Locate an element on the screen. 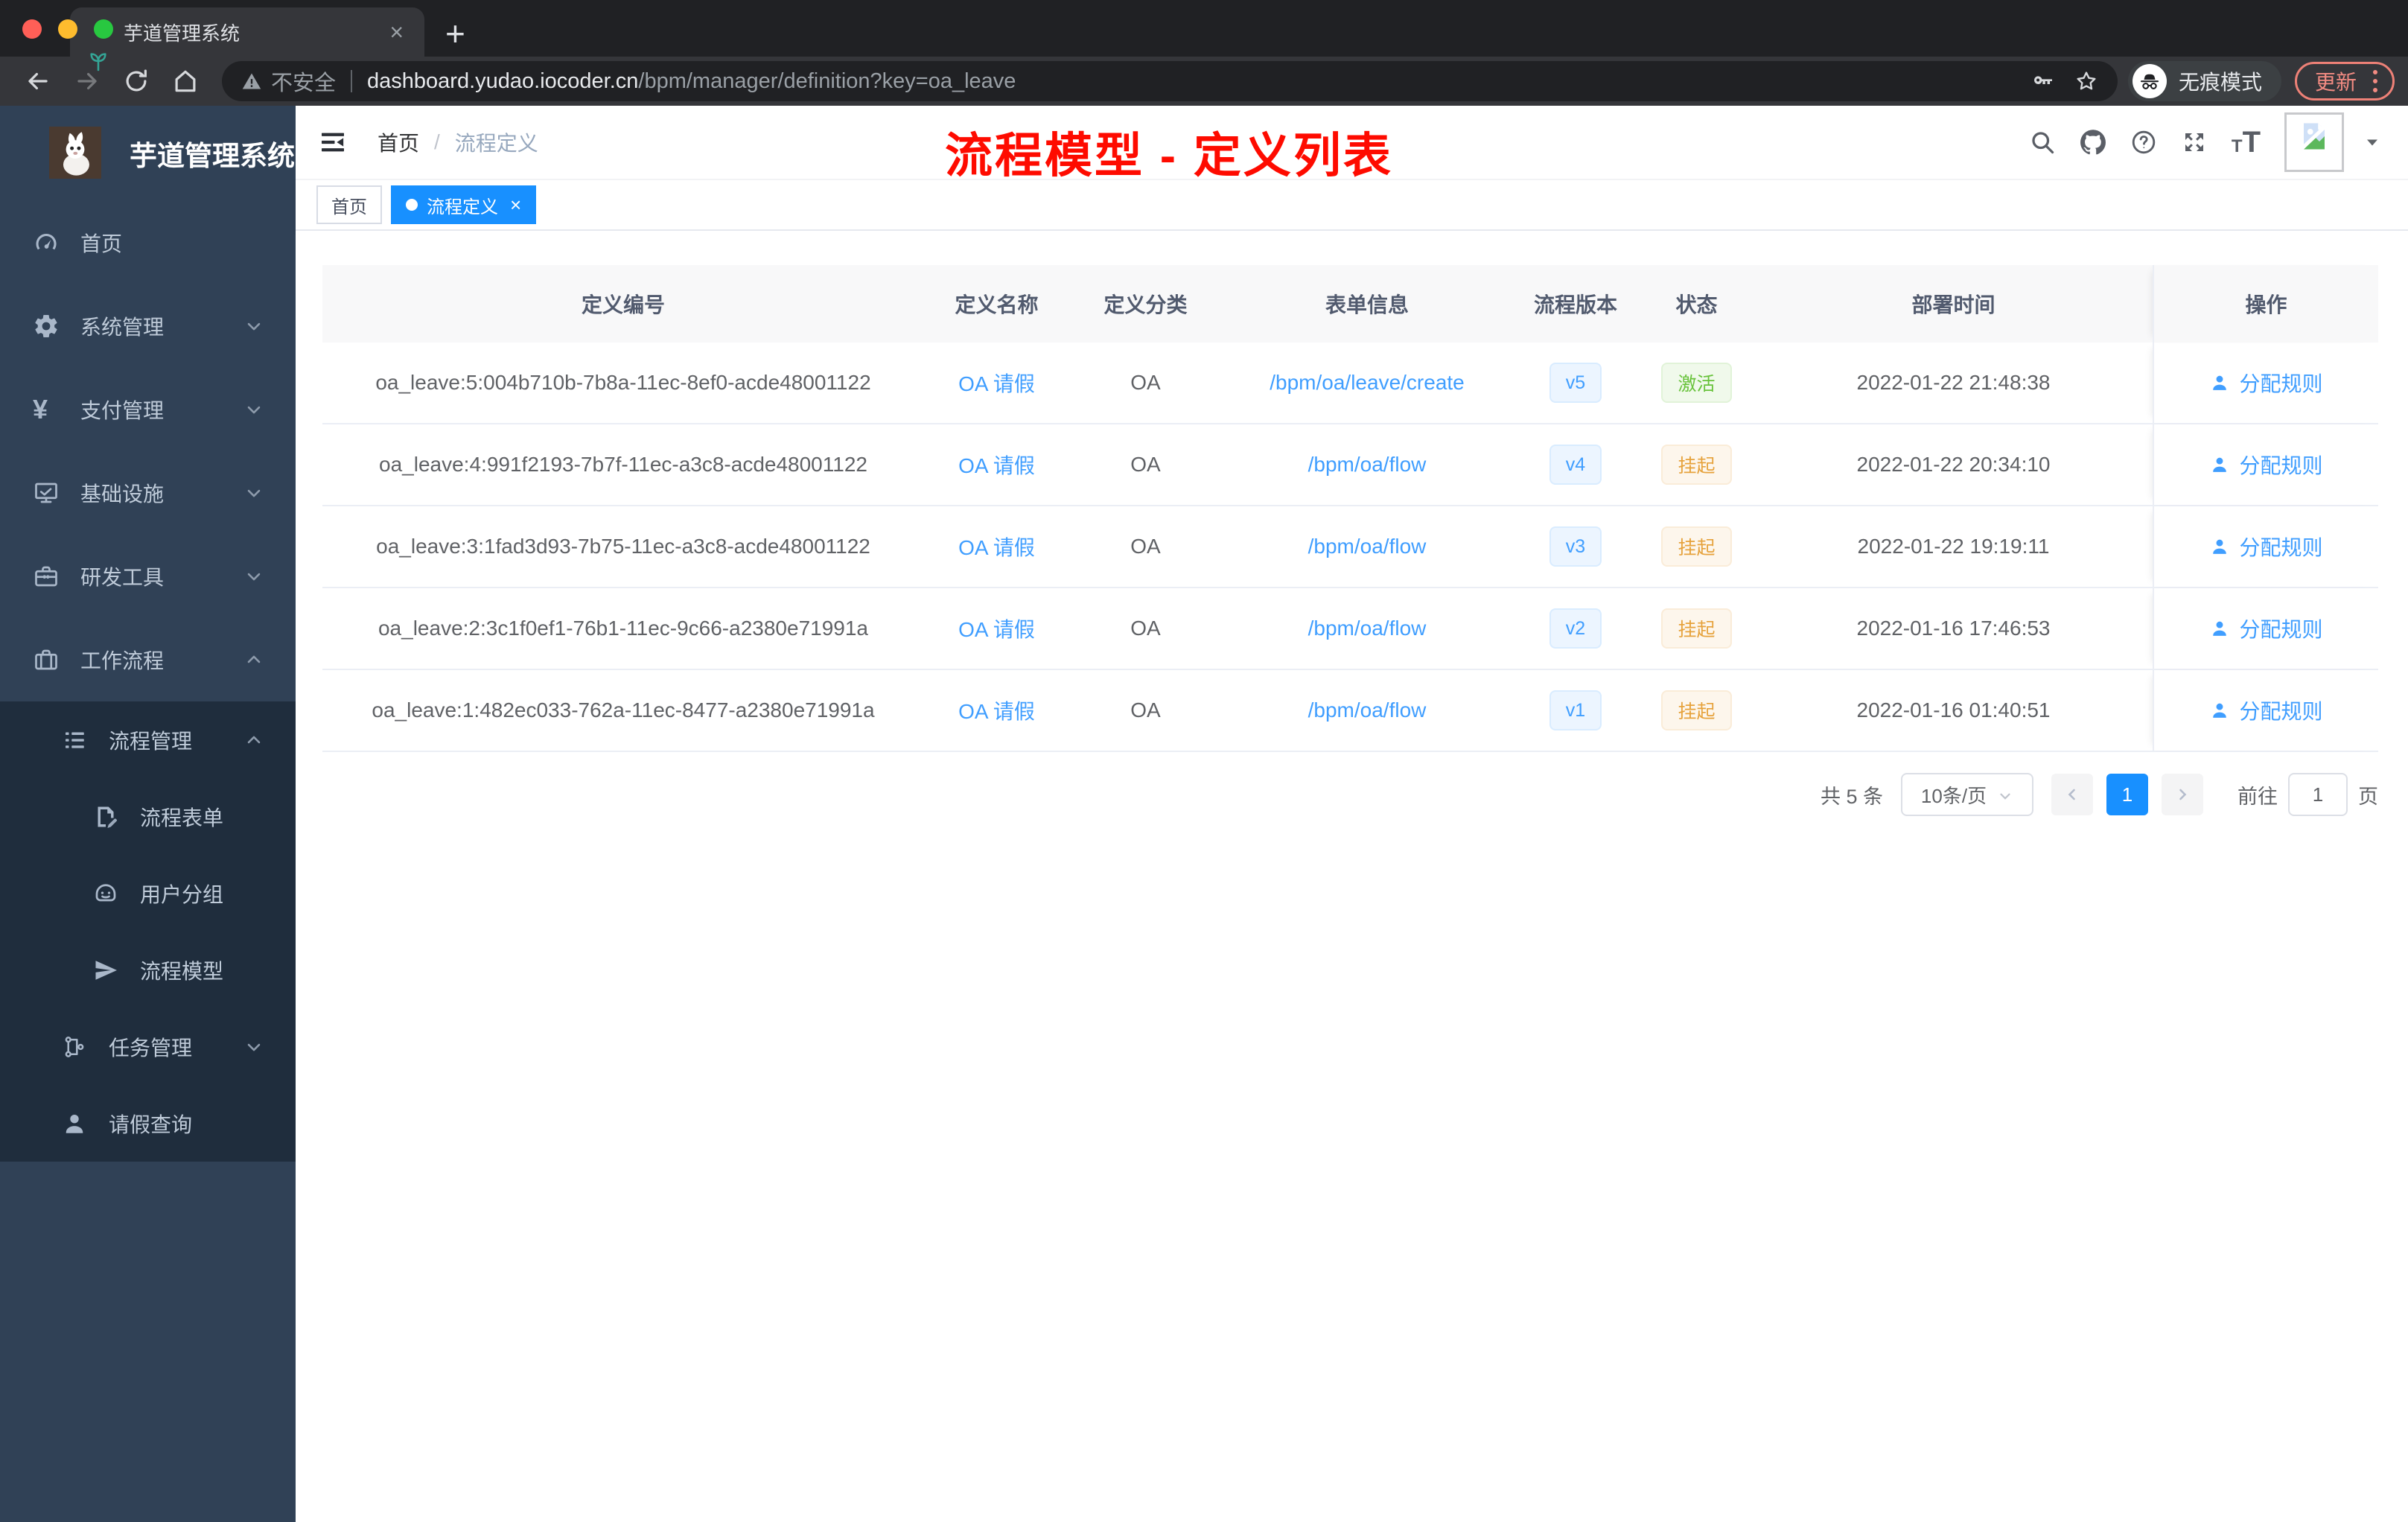 The height and width of the screenshot is (1522, 2408). url-path: /bpm/manager/definition?key=oa_leave is located at coordinates (827, 81).